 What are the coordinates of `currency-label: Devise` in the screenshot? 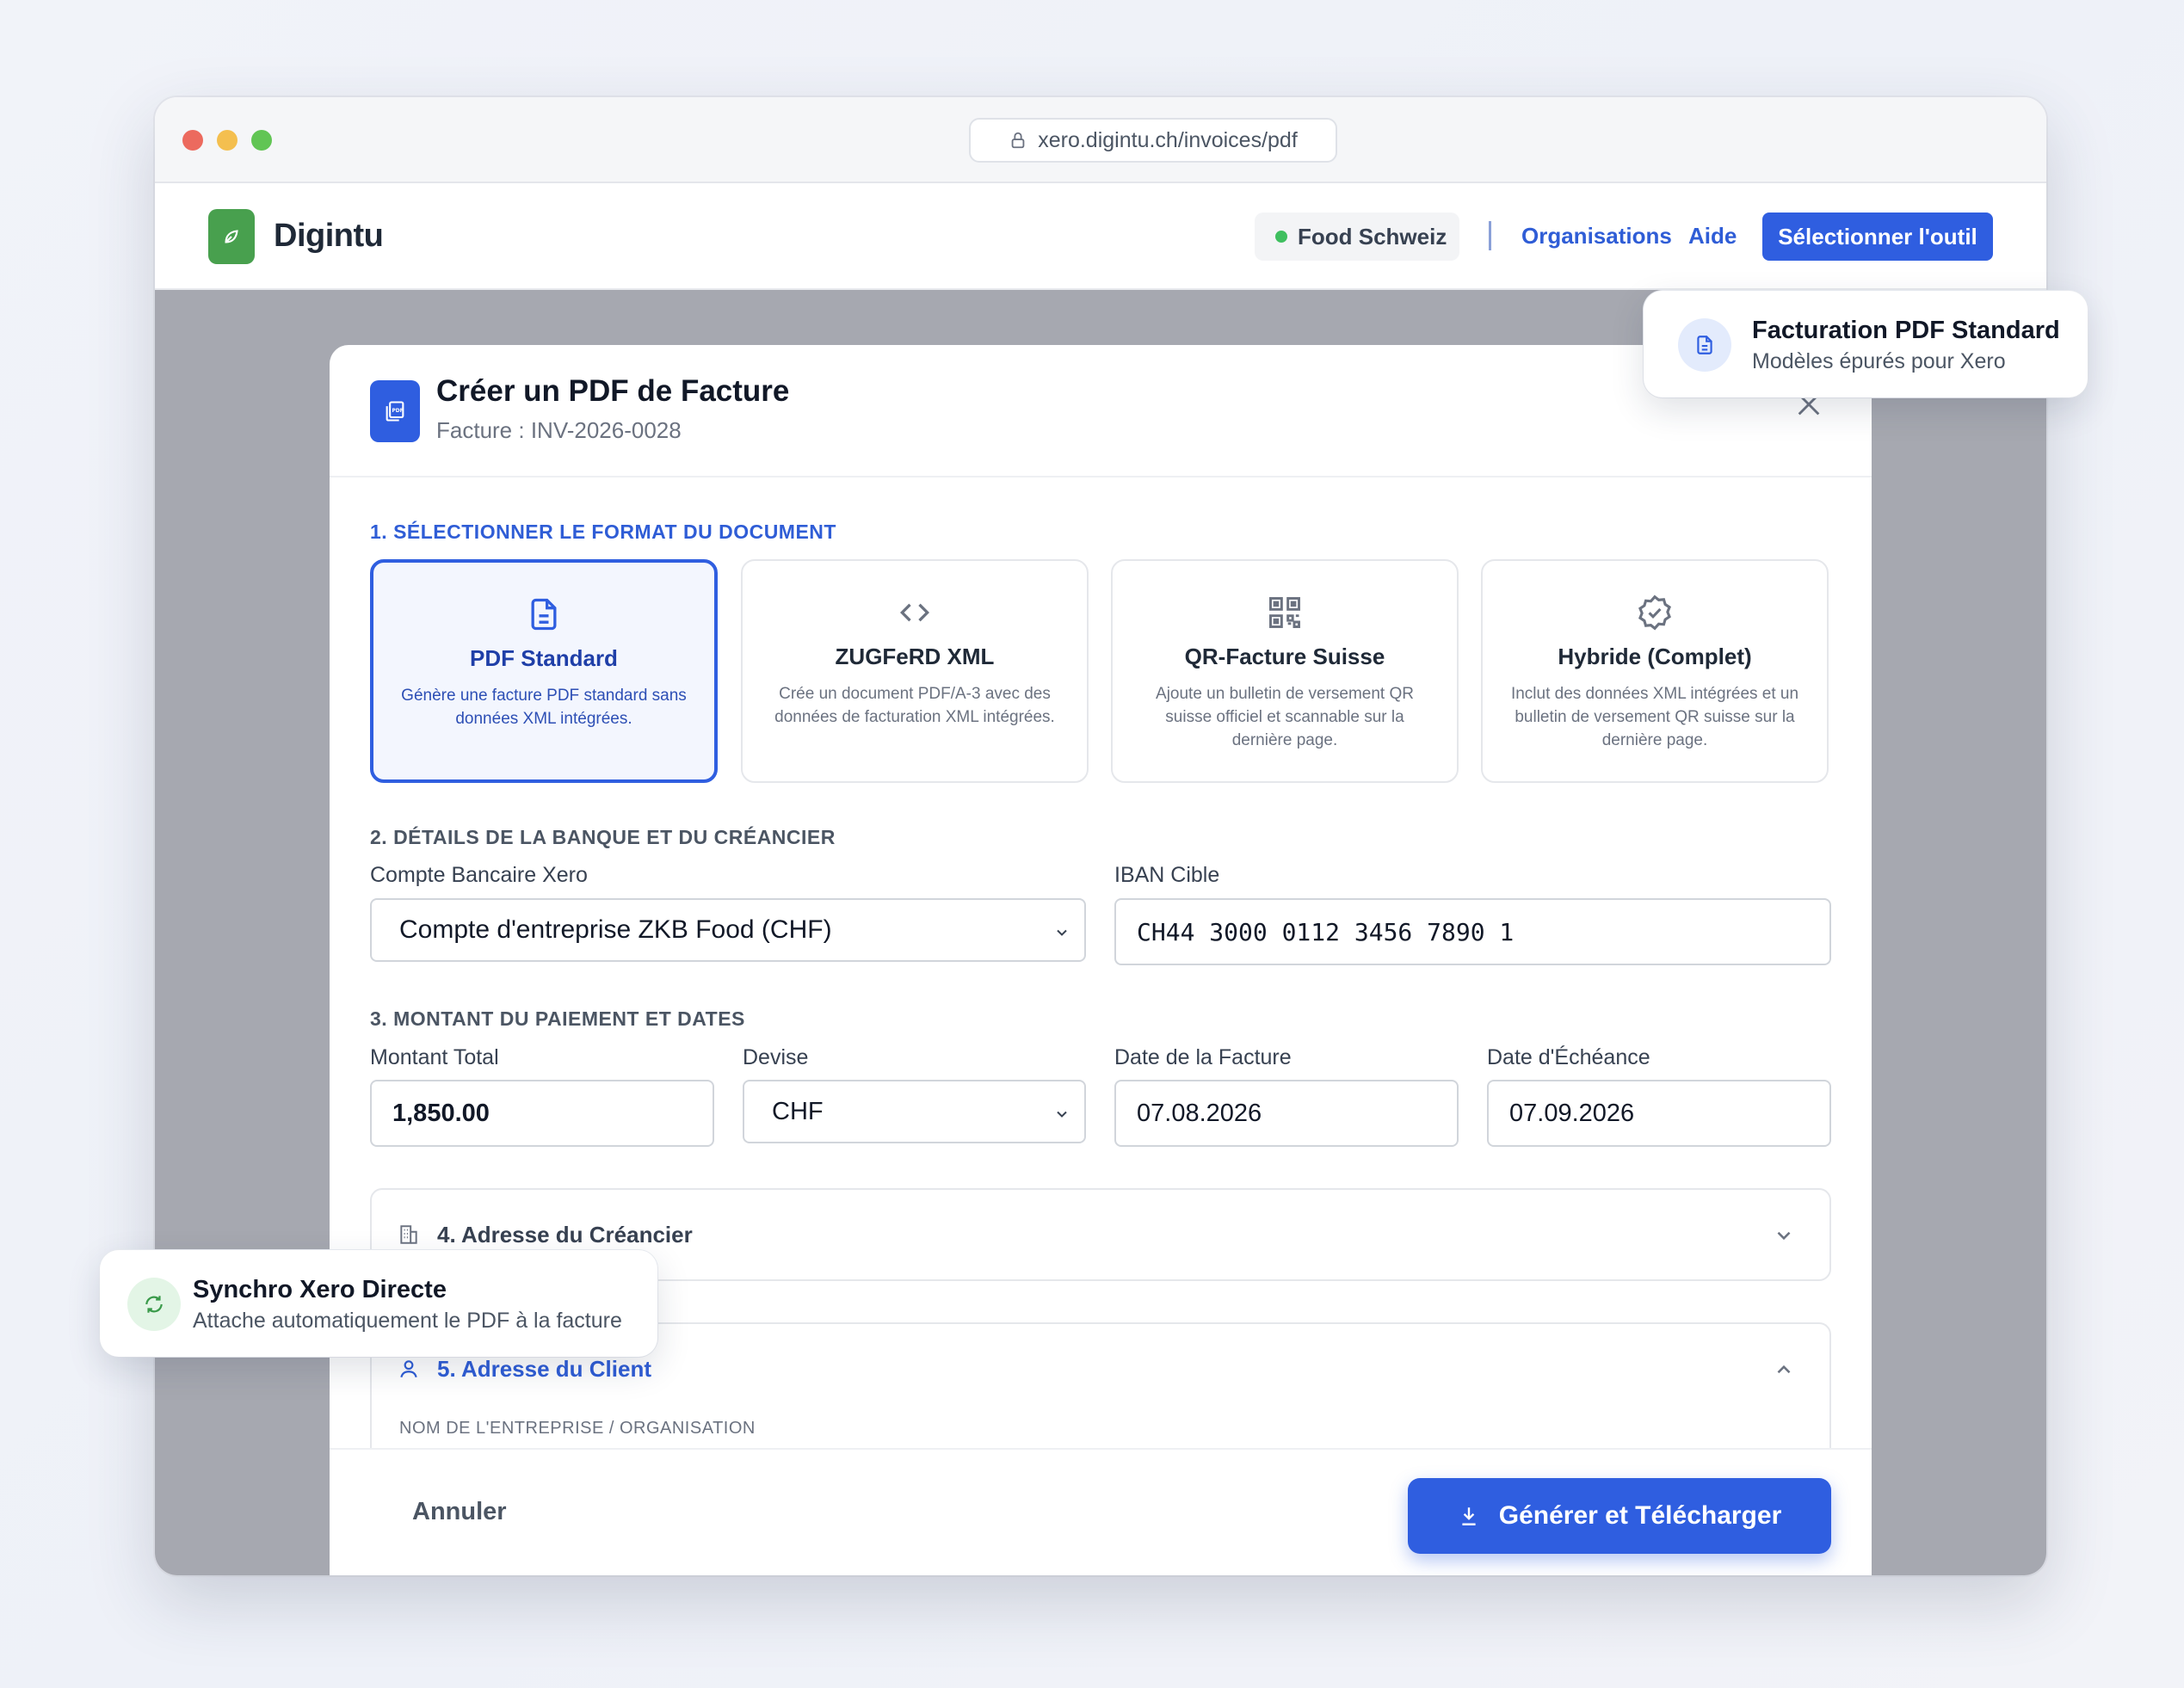 It's located at (776, 1057).